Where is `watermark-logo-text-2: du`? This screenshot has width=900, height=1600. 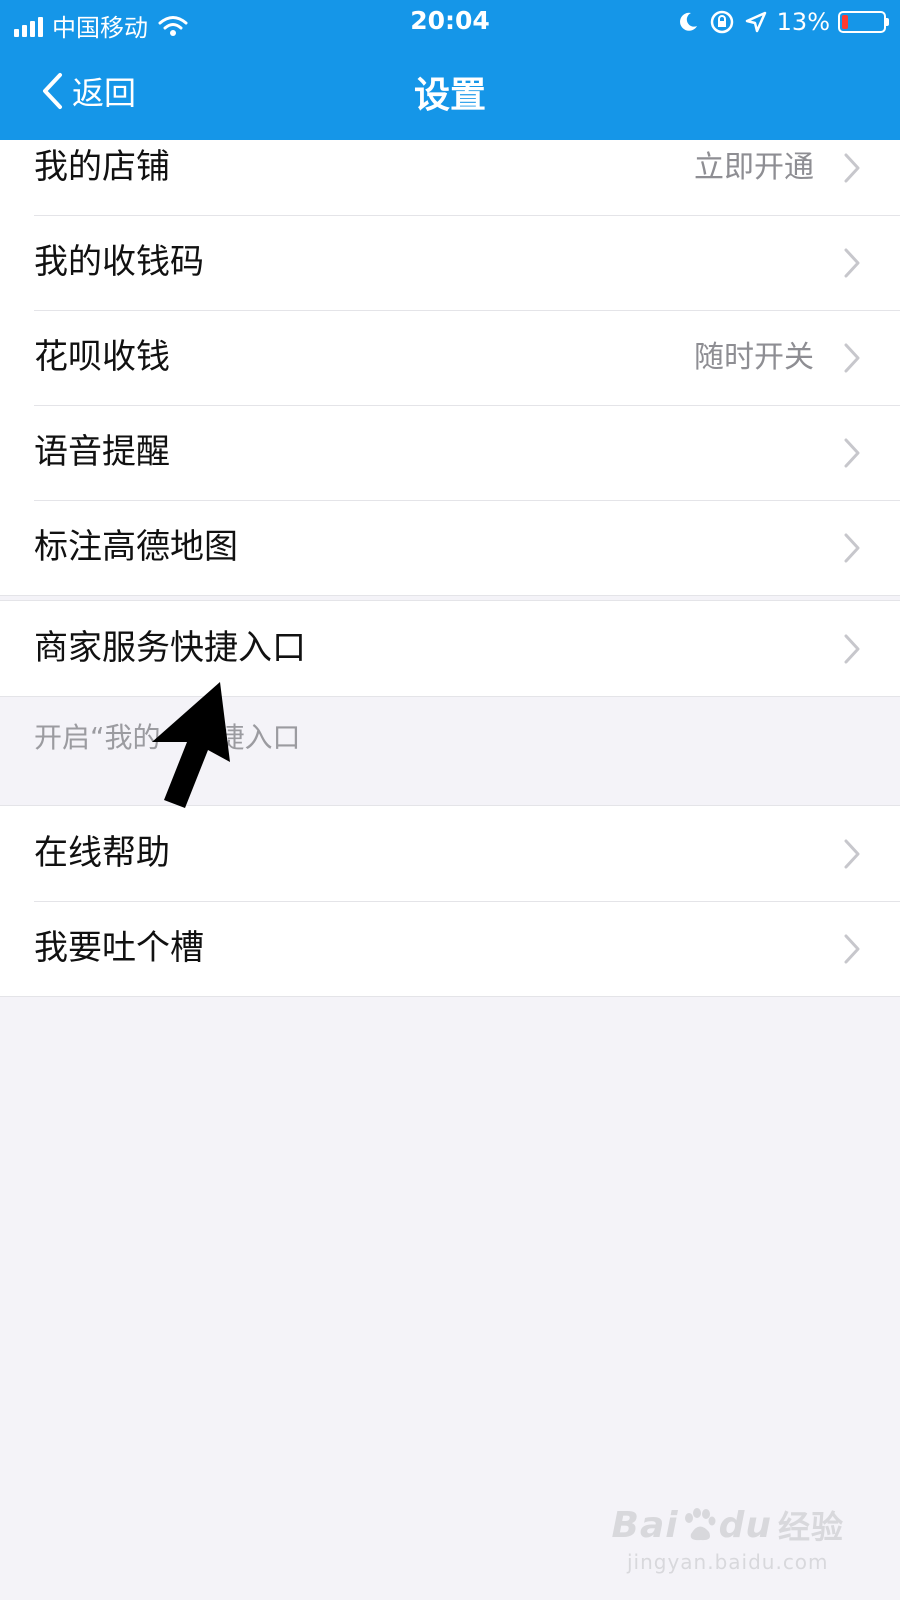 watermark-logo-text-2: du is located at coordinates (745, 1525).